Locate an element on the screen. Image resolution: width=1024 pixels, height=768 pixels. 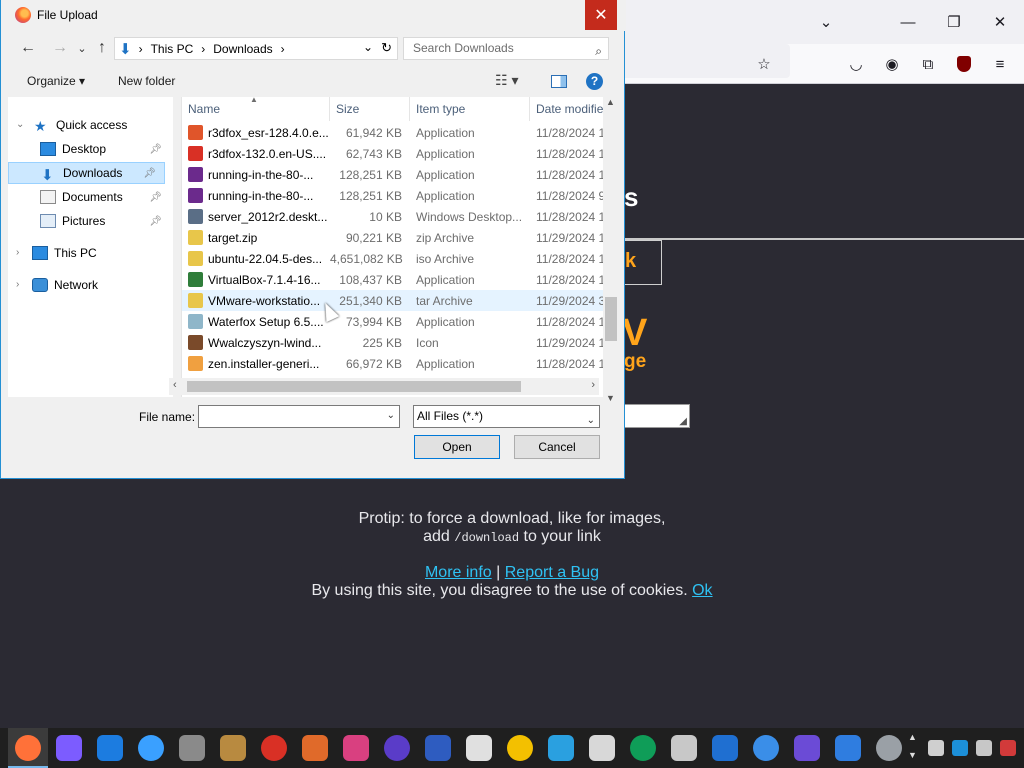
address-dropdown-chevron-icon: ⌄ is located at coordinates (368, 47).